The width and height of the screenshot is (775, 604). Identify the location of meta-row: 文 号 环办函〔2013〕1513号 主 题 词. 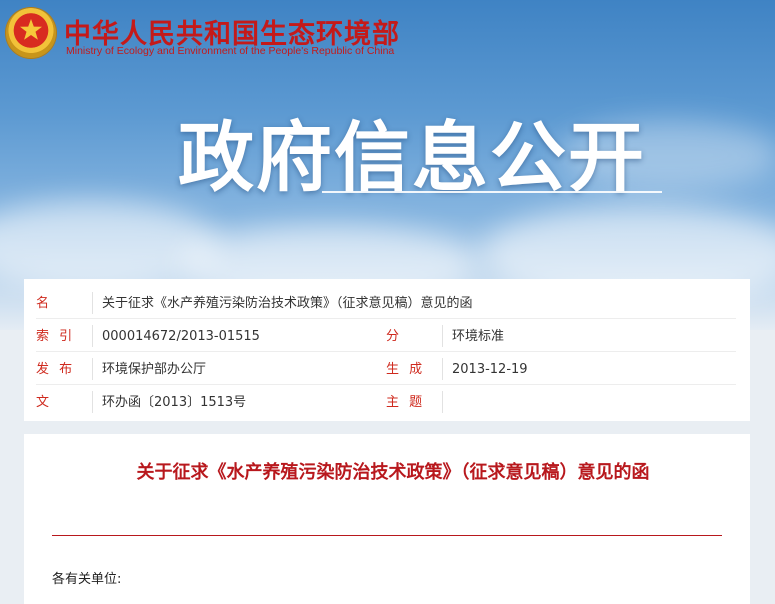
(386, 401).